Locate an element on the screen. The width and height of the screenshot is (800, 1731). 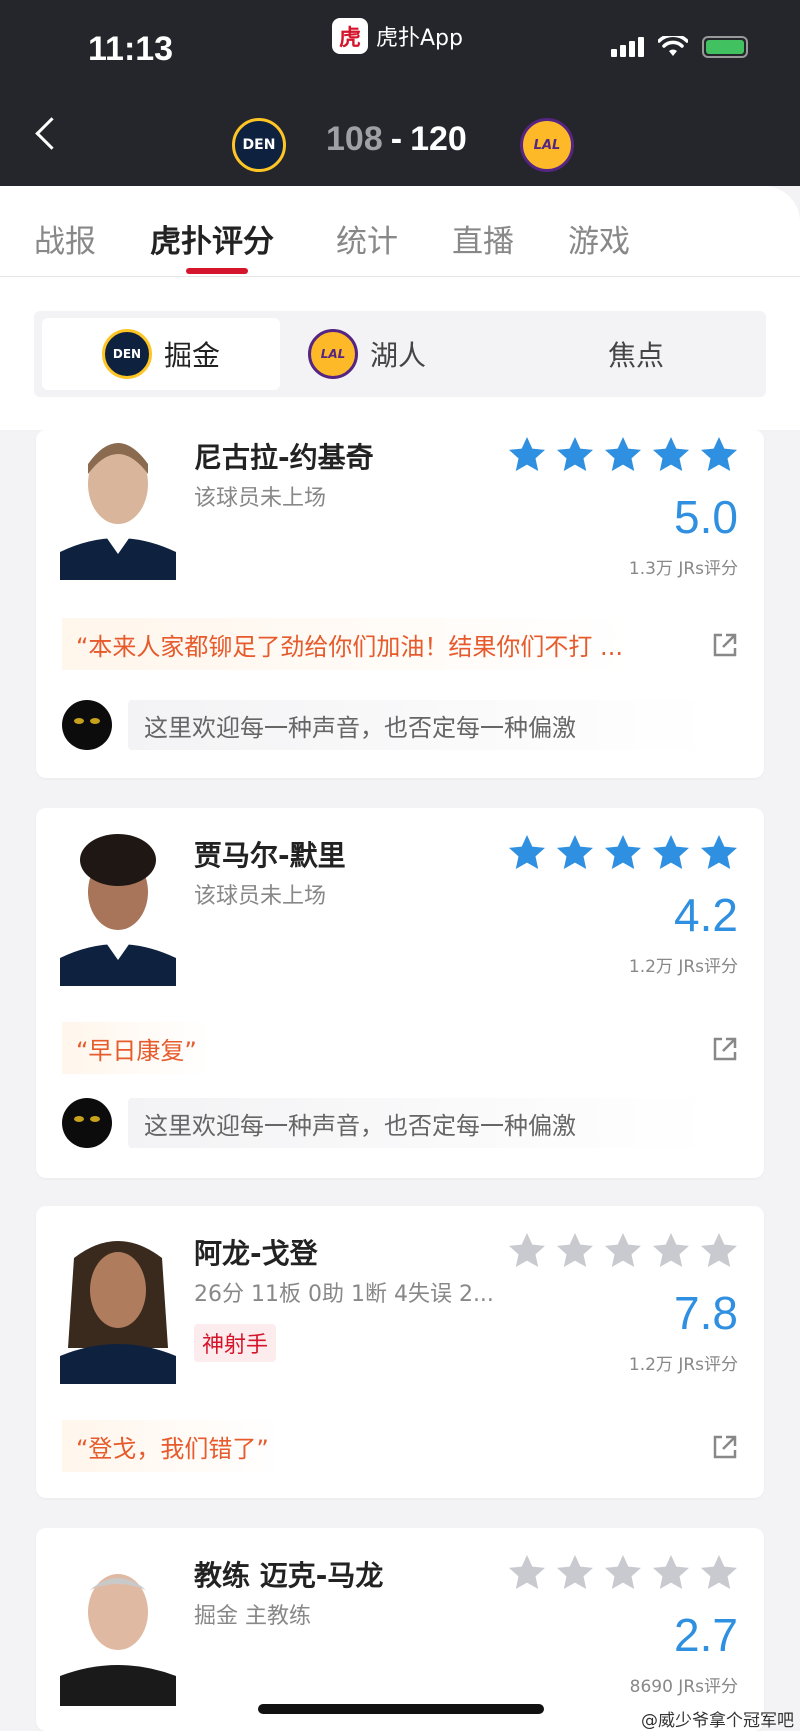
segment-focus: 焦点 is located at coordinates (636, 354).